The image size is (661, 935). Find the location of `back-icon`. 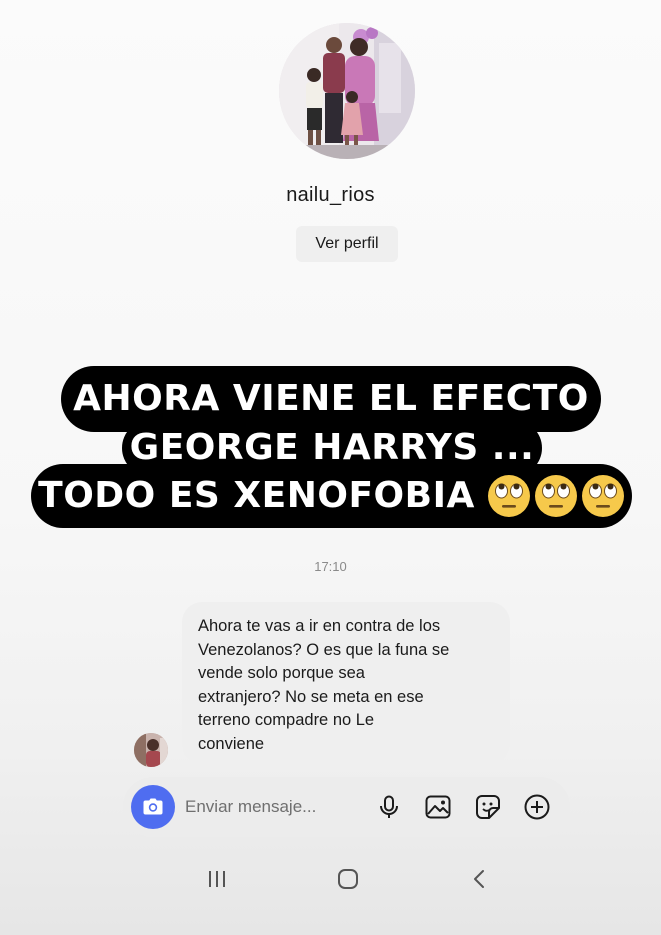

back-icon is located at coordinates (479, 879).